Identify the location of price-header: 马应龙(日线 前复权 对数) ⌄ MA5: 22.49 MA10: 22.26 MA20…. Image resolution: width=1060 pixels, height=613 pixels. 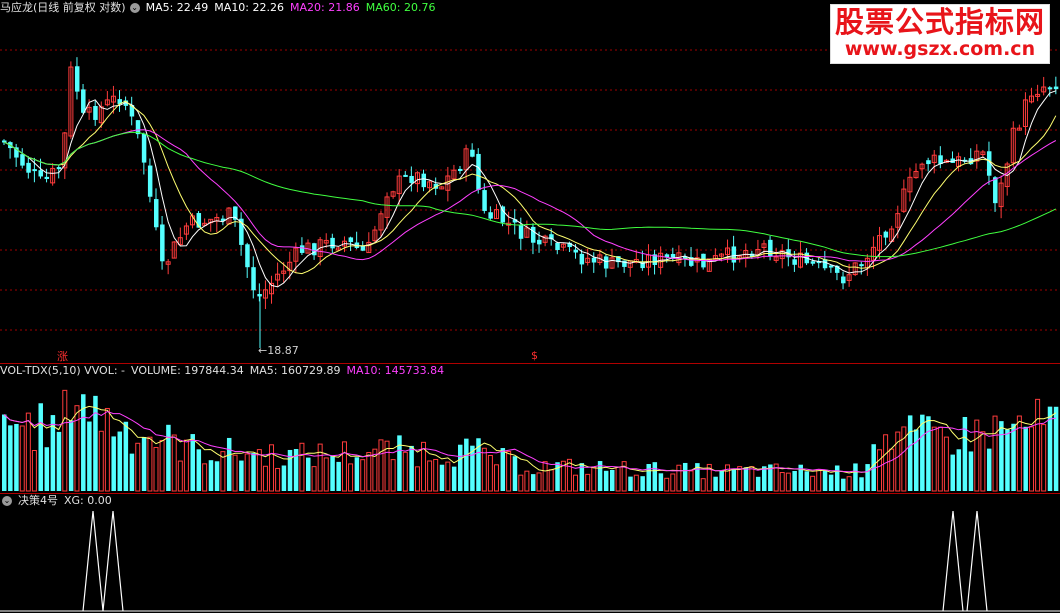
(220, 8).